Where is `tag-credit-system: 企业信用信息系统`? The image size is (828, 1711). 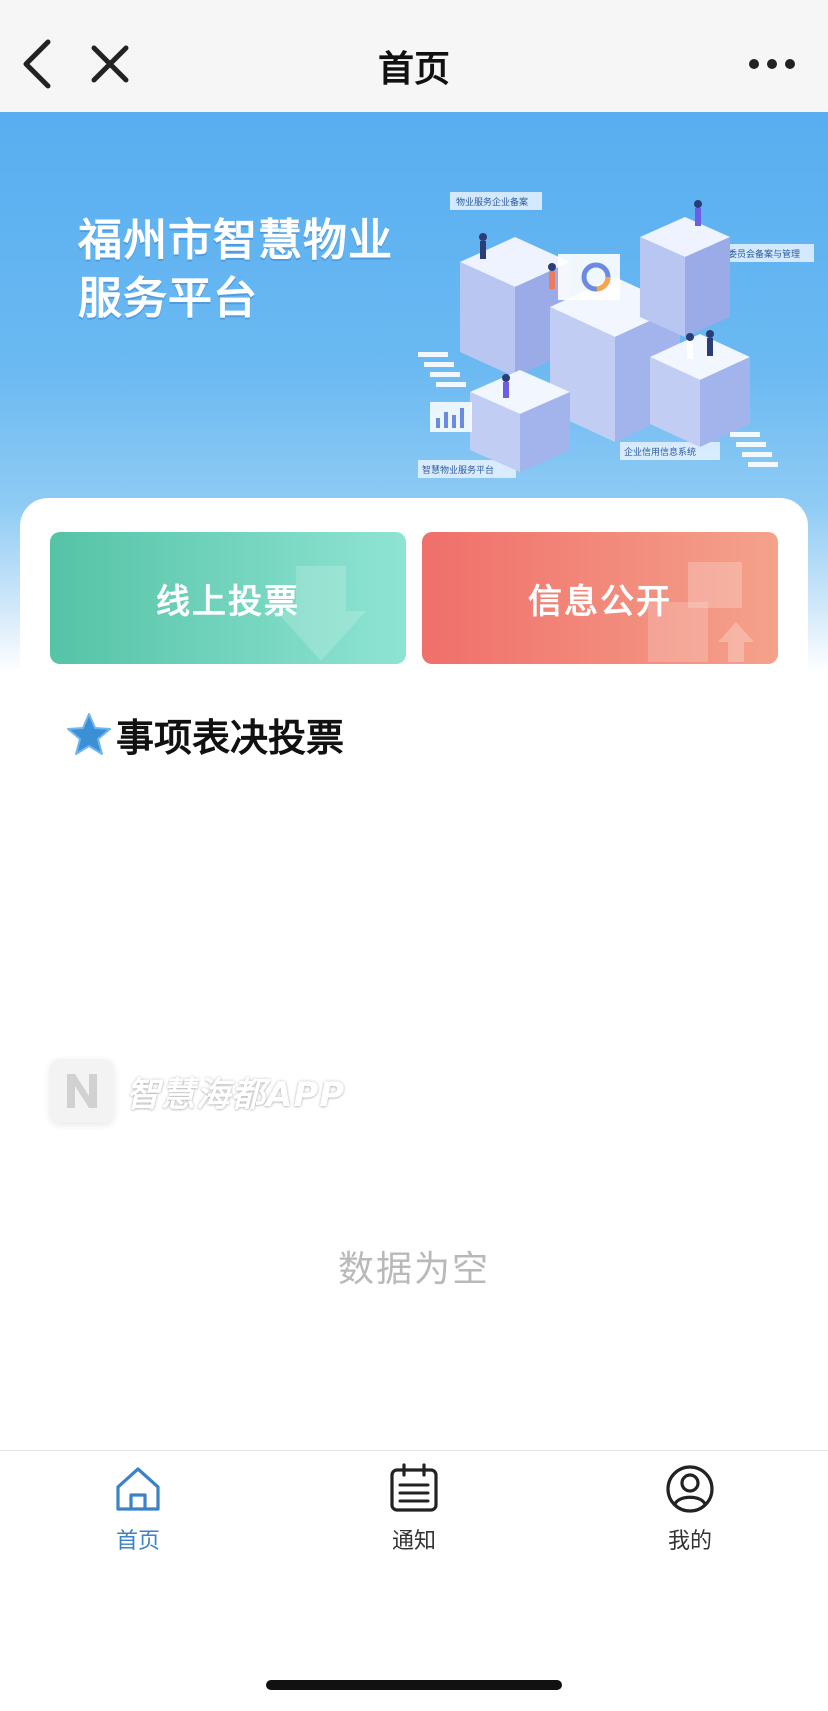
tag-credit-system: 企业信用信息系统 is located at coordinates (660, 452).